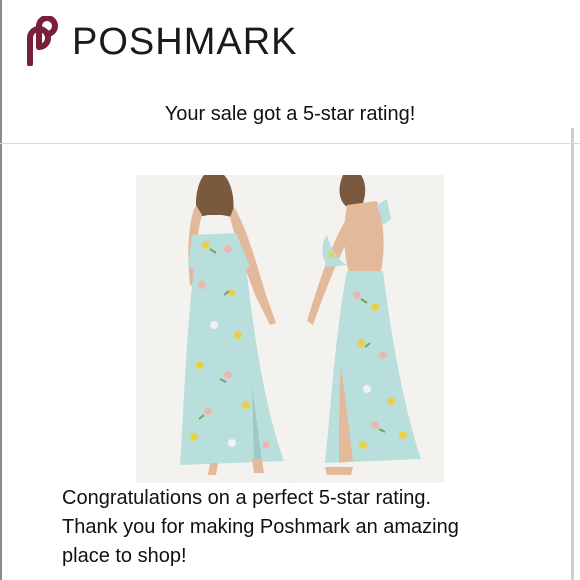 This screenshot has width=580, height=580. What do you see at coordinates (572, 354) in the screenshot?
I see `scrollbar` at bounding box center [572, 354].